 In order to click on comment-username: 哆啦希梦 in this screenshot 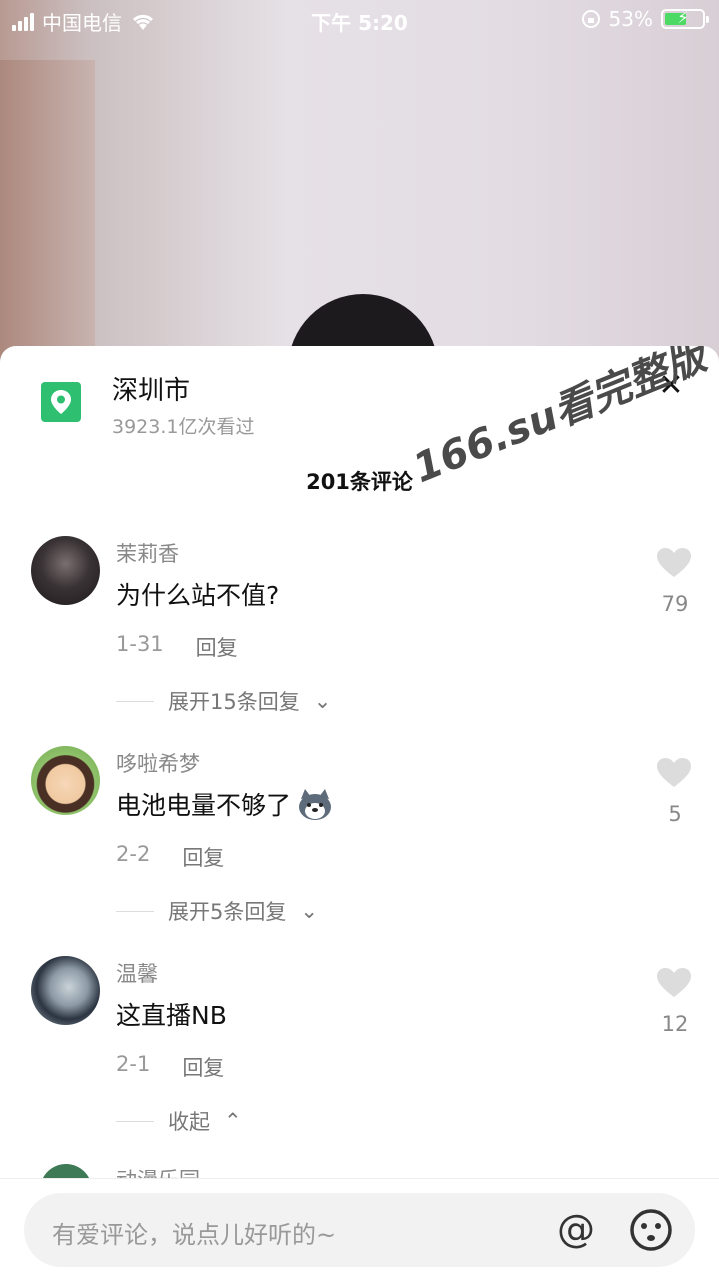, I will do `click(158, 763)`.